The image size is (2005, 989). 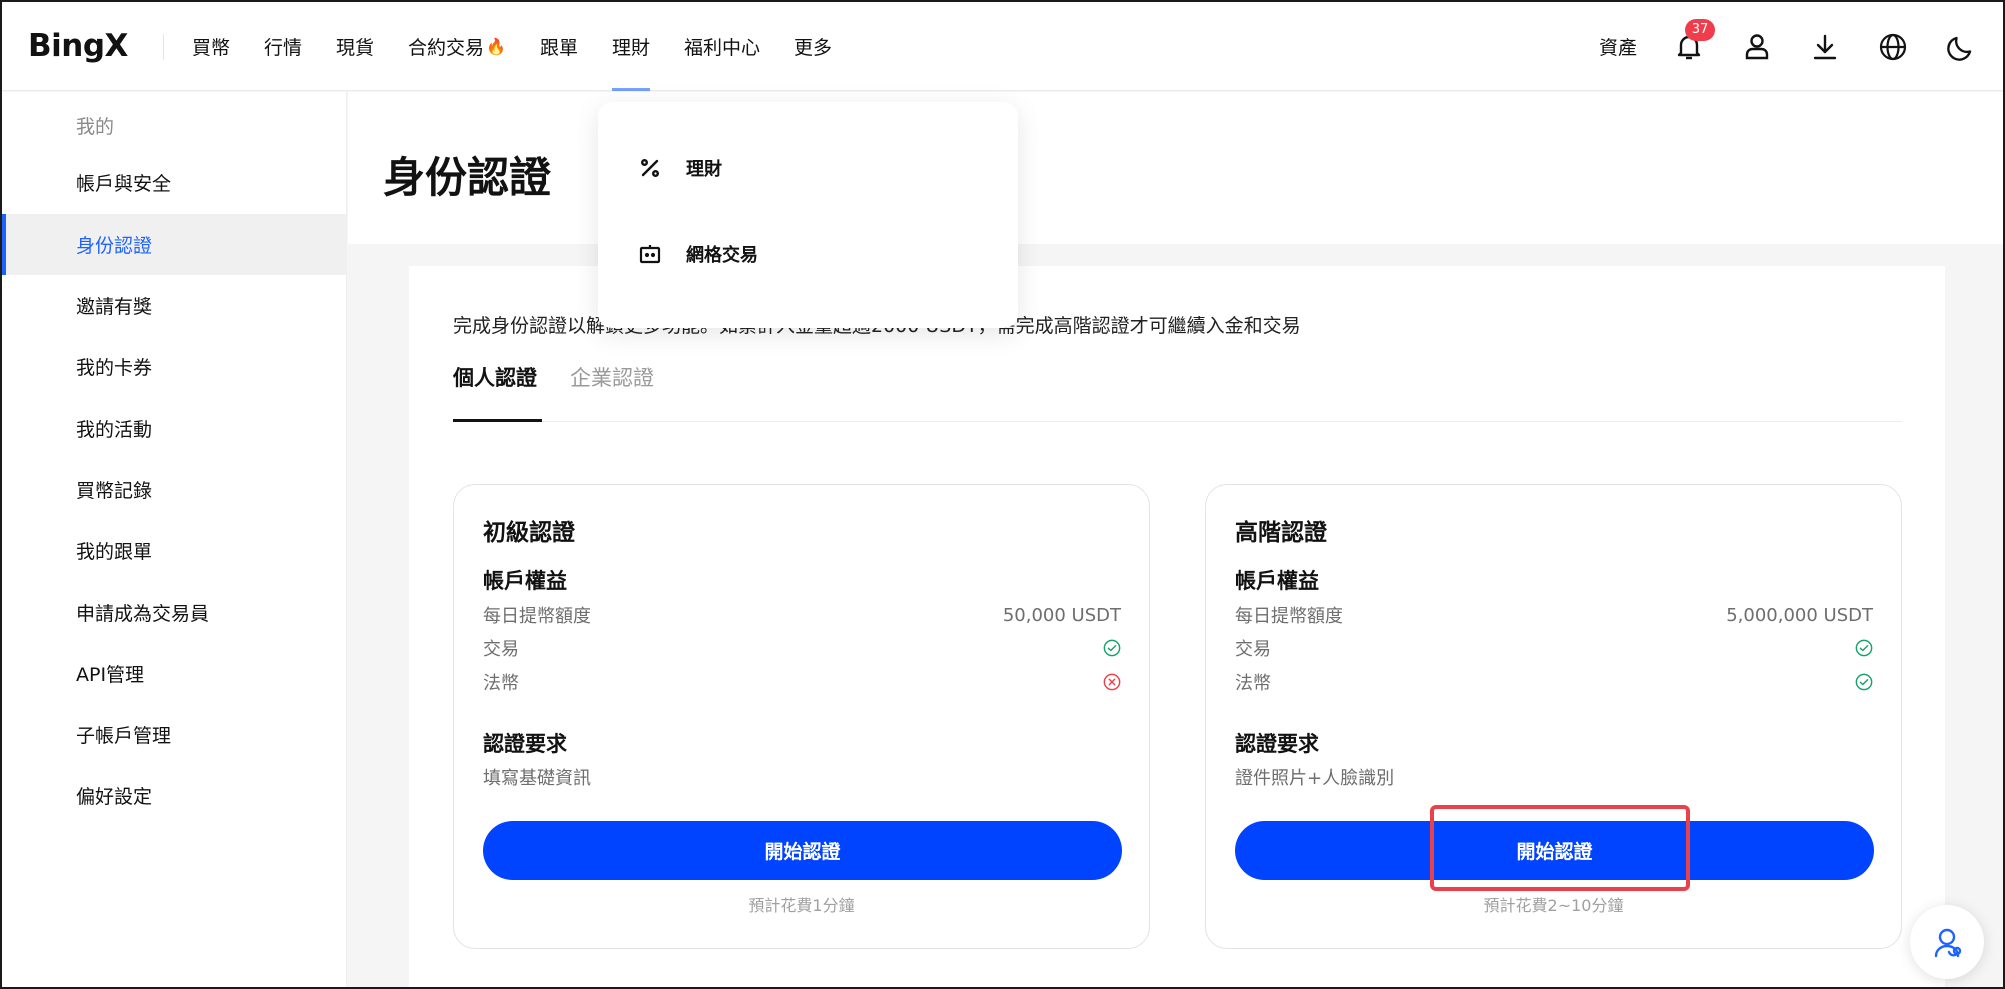 What do you see at coordinates (1554, 615) in the screenshot?
I see `withdraw-limit-row: 每日提幣額度 5,000,000 USDT` at bounding box center [1554, 615].